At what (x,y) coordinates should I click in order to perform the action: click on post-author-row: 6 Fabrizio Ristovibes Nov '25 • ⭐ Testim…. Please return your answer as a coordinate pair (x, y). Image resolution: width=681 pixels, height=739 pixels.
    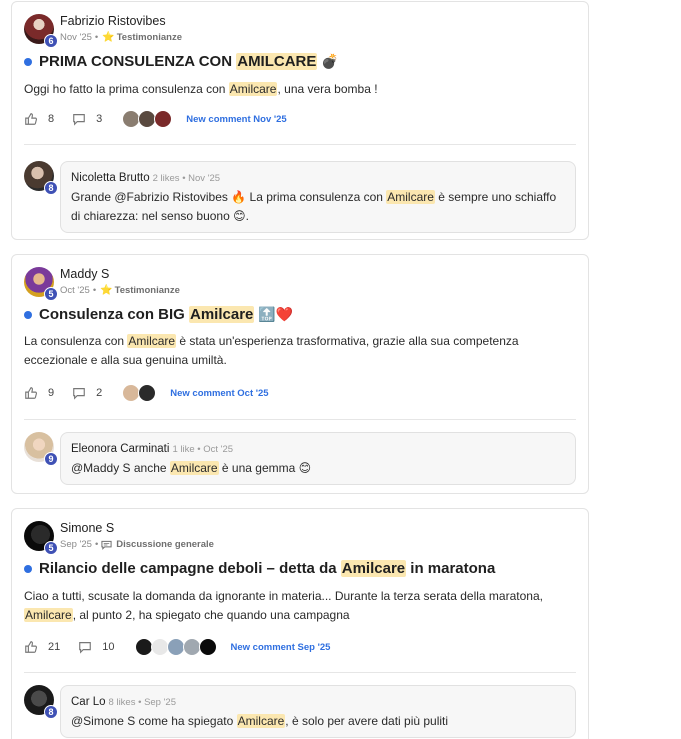
    Looking at the image, I should click on (103, 31).